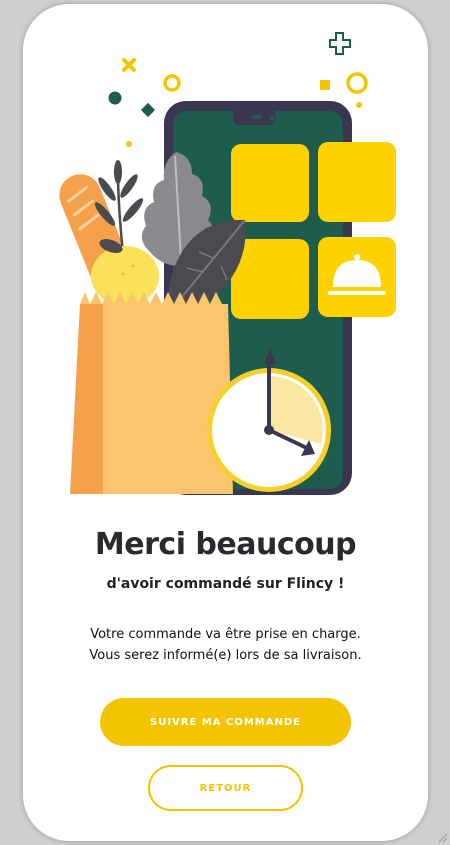 This screenshot has width=450, height=845. Describe the element at coordinates (225, 584) in the screenshot. I see `page-subtitle: d'avoir commandé sur Flincy !` at that location.